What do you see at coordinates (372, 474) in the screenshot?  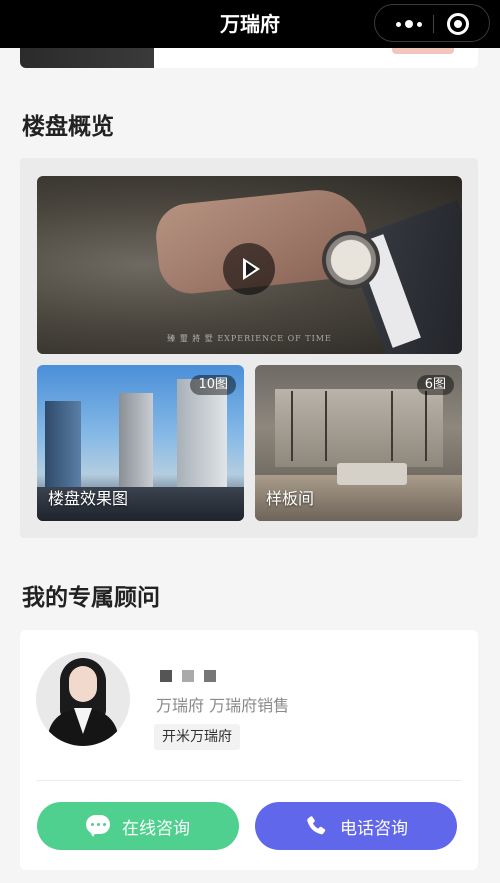 I see `room-bench-image` at bounding box center [372, 474].